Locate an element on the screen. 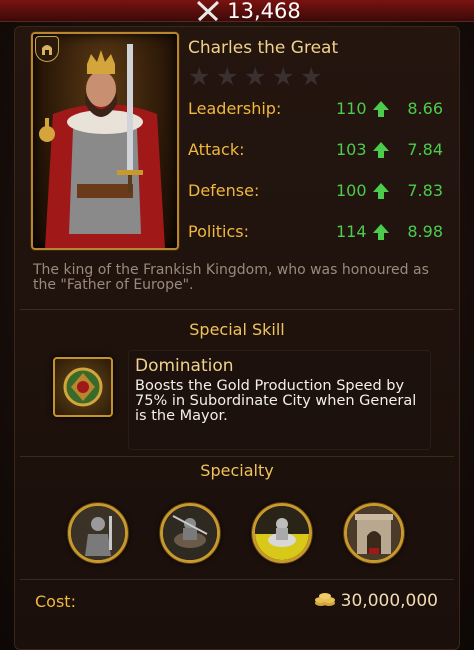 Image resolution: width=474 pixels, height=650 pixels. stat-label: Defense: is located at coordinates (224, 190).